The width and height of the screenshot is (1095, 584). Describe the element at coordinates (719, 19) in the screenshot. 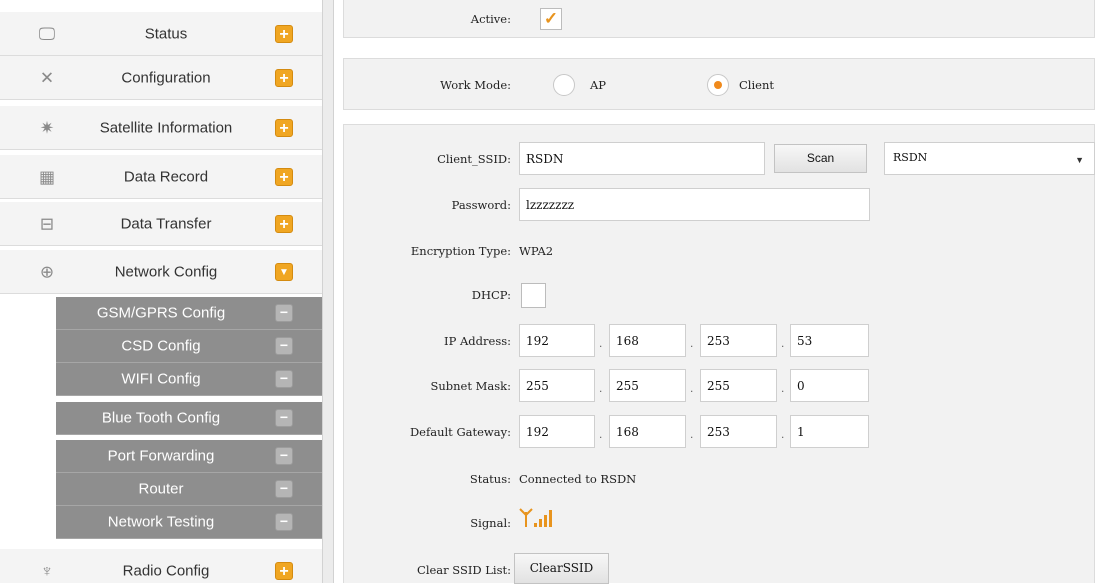

I see `active-row: Active: ✓` at that location.